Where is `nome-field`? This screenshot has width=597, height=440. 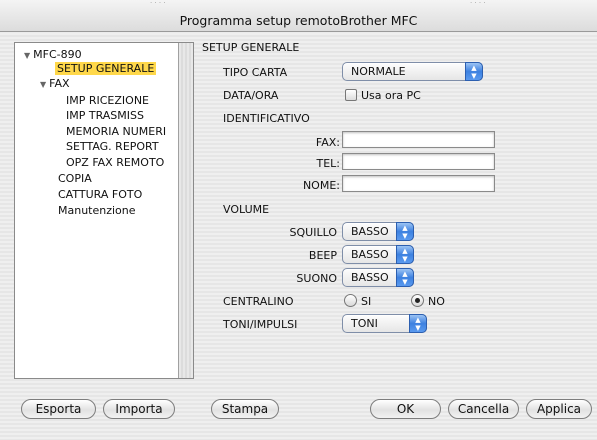 nome-field is located at coordinates (418, 183).